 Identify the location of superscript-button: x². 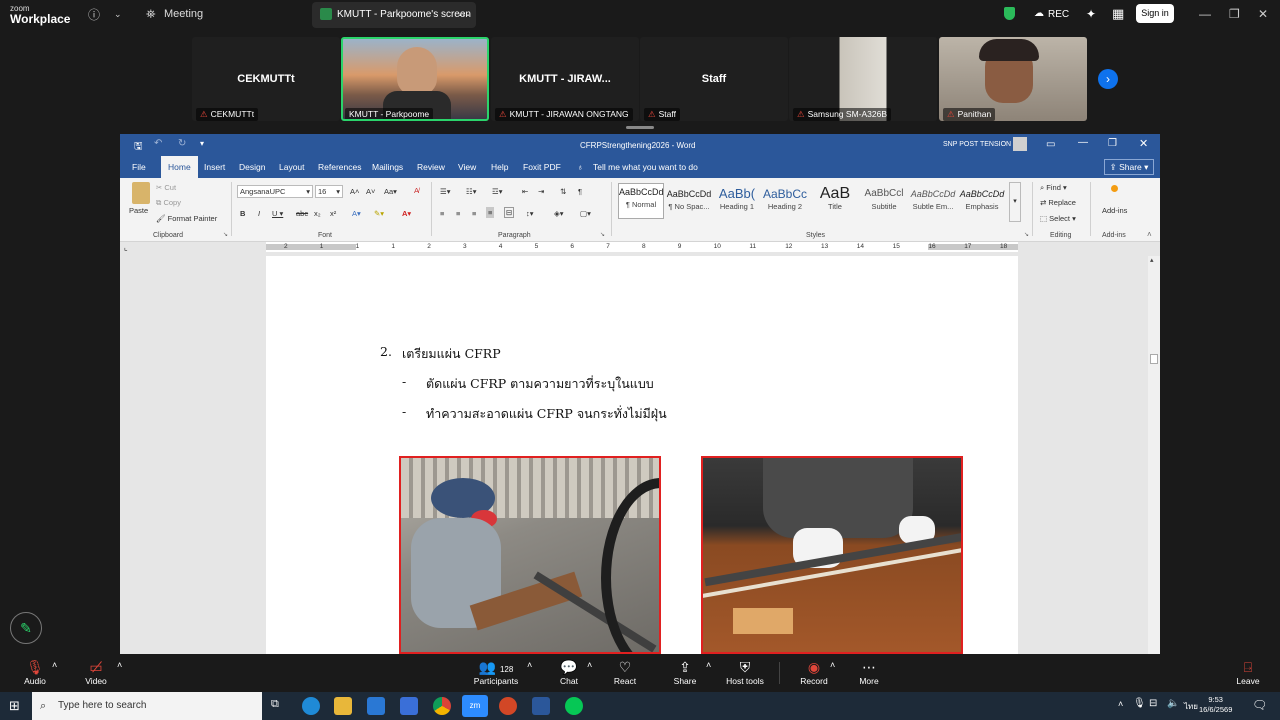
(333, 213).